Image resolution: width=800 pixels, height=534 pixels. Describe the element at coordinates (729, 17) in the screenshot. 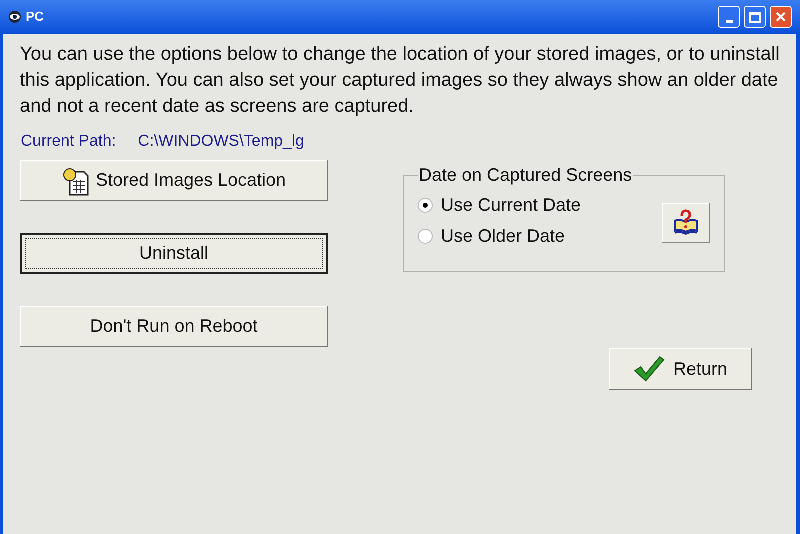

I see `minimize-button` at that location.